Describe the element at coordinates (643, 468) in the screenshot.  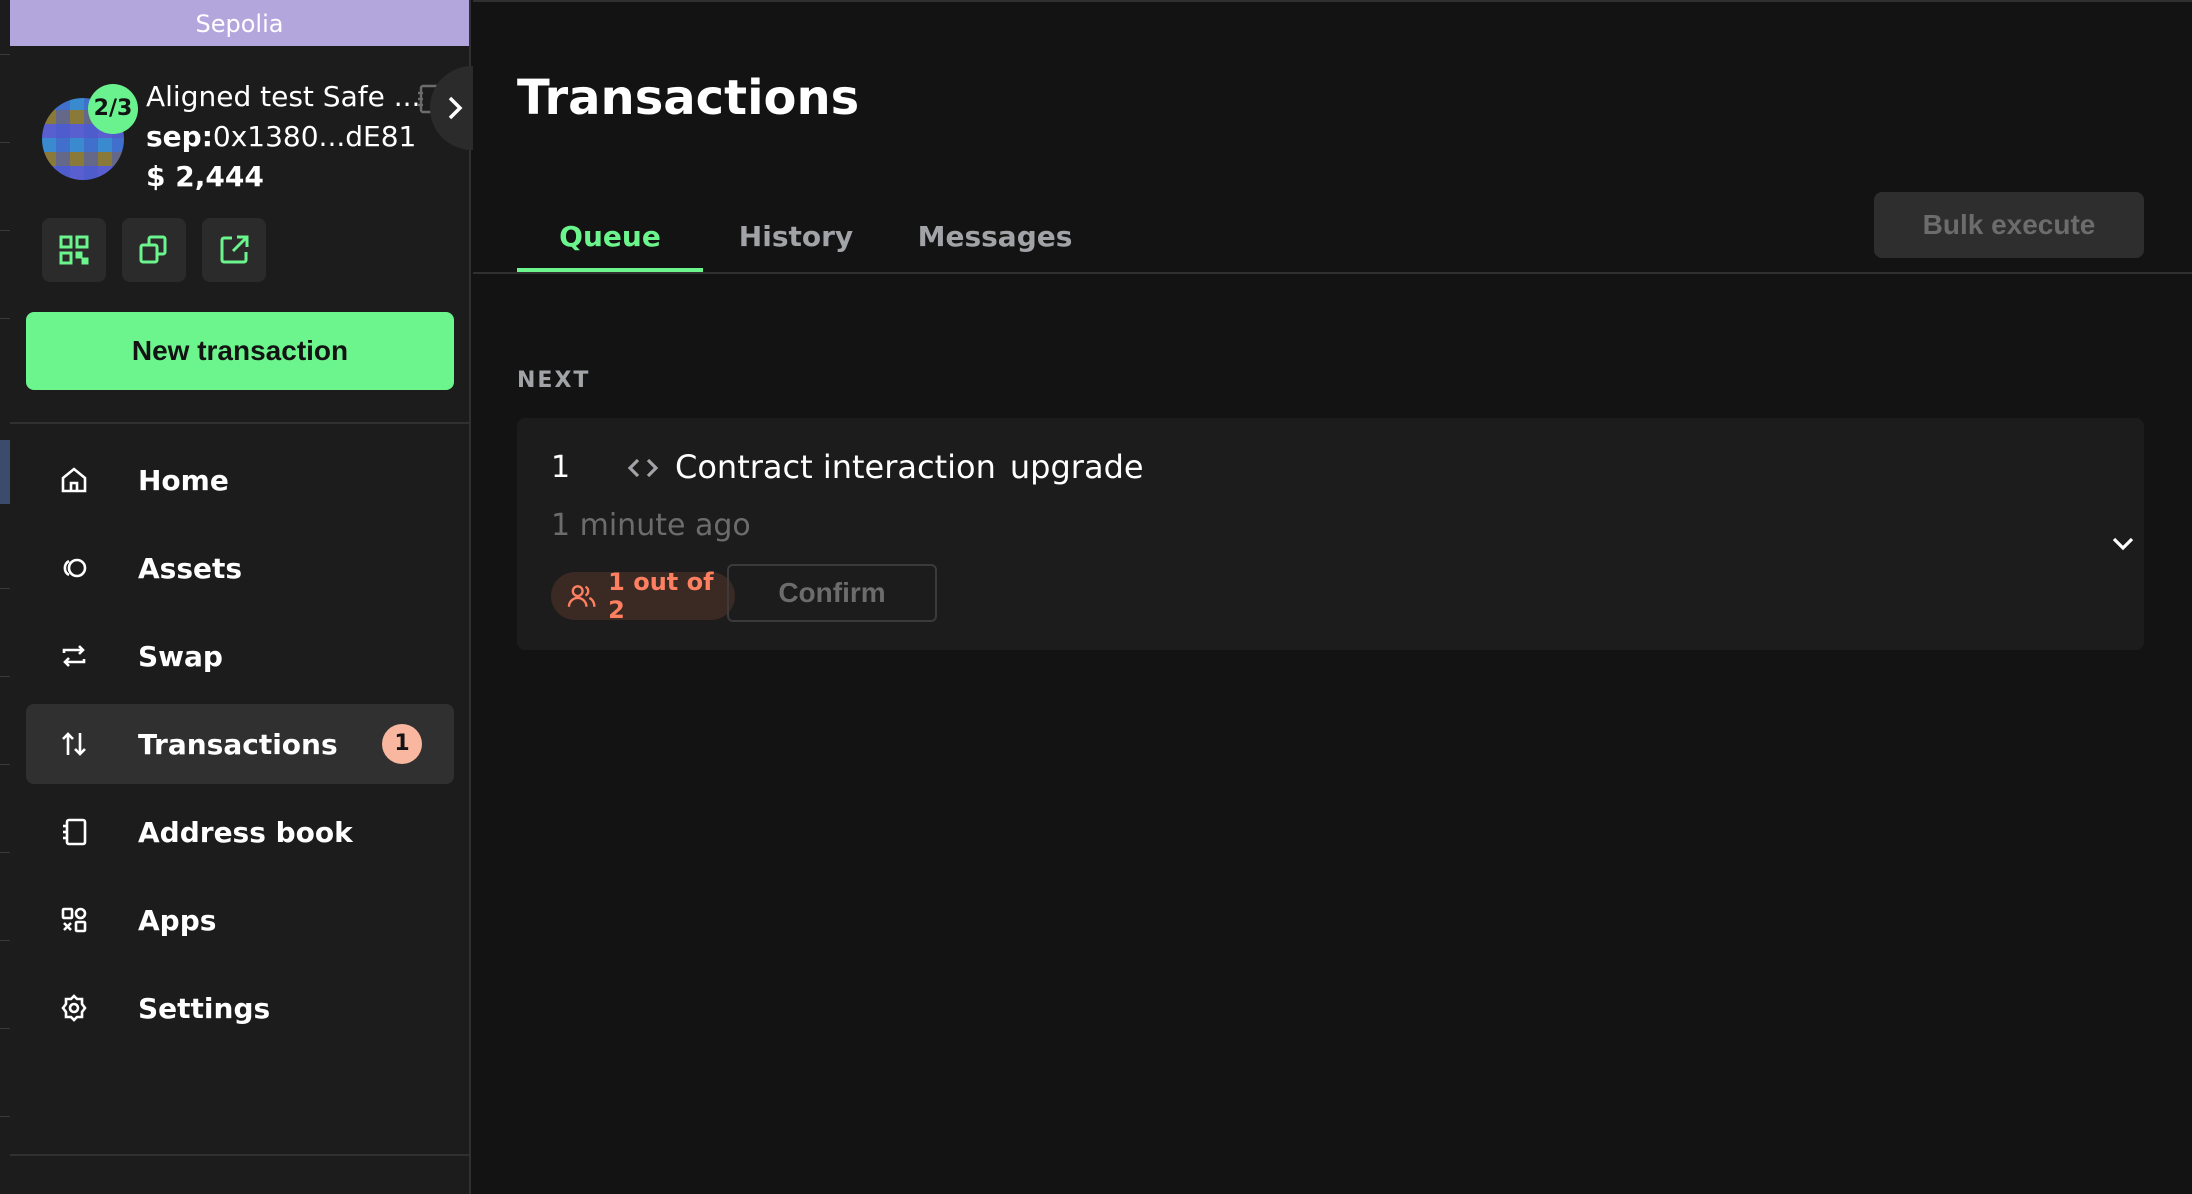
I see `code-icon` at that location.